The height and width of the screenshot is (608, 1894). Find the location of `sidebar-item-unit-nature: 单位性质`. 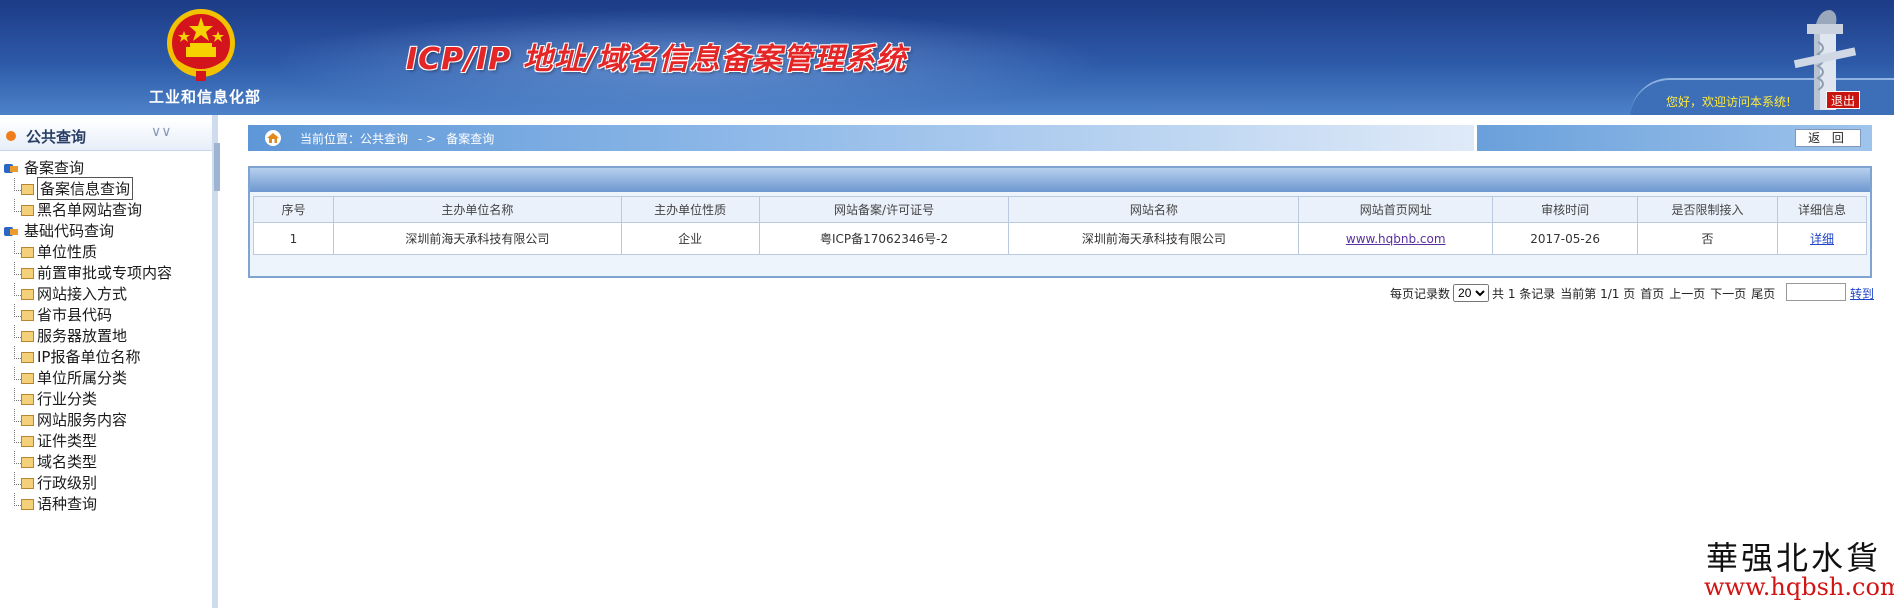

sidebar-item-unit-nature: 单位性质 is located at coordinates (106, 251).